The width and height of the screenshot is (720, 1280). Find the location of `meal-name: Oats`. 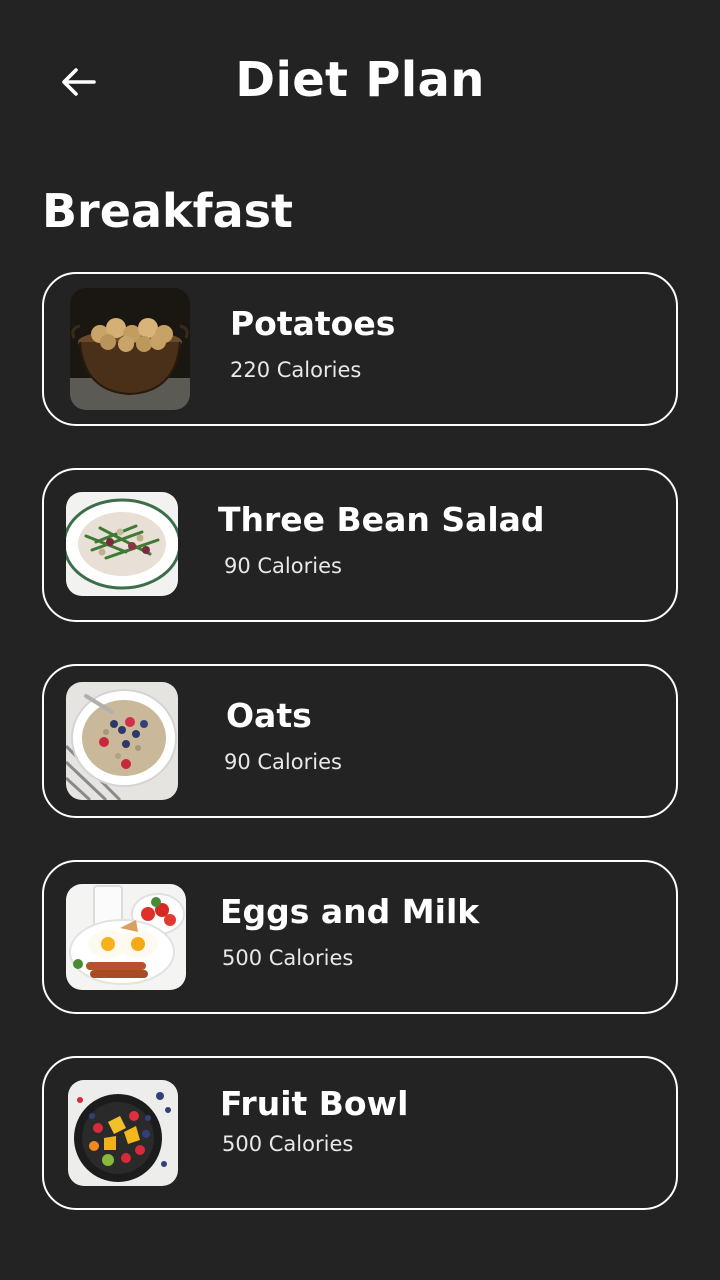

meal-name: Oats is located at coordinates (269, 715).